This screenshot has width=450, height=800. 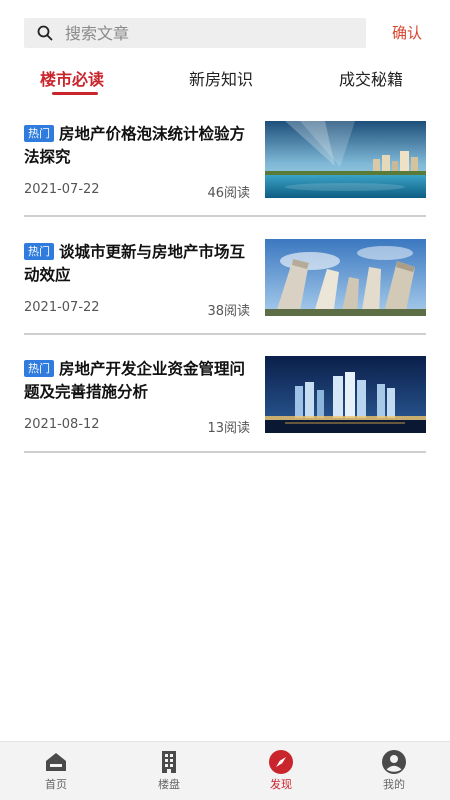 What do you see at coordinates (62, 424) in the screenshot?
I see `article-date: 2021-08-12` at bounding box center [62, 424].